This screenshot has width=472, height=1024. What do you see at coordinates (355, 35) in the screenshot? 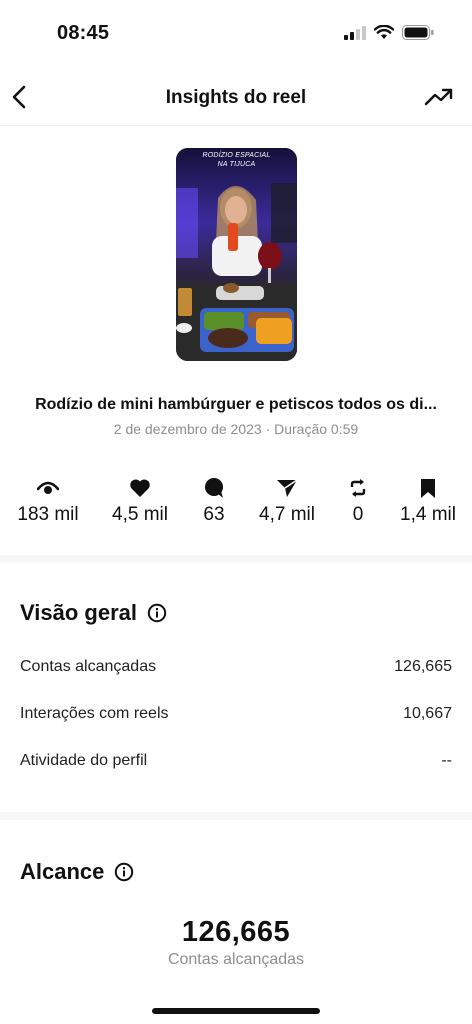
I see `cellular-signal-icon` at bounding box center [355, 35].